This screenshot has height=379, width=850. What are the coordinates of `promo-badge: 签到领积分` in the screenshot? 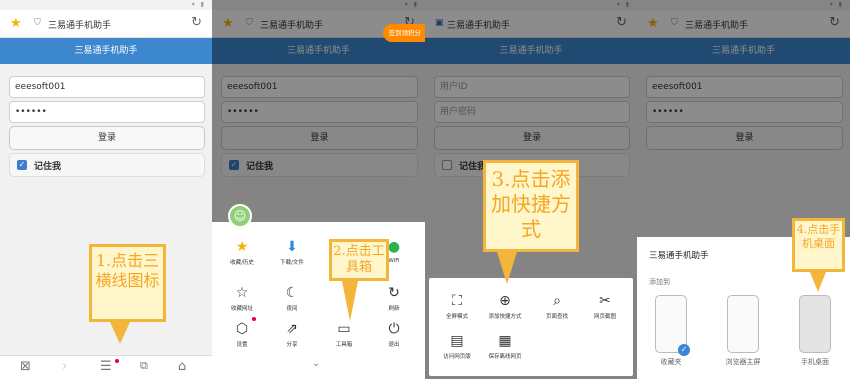 It's located at (403, 33).